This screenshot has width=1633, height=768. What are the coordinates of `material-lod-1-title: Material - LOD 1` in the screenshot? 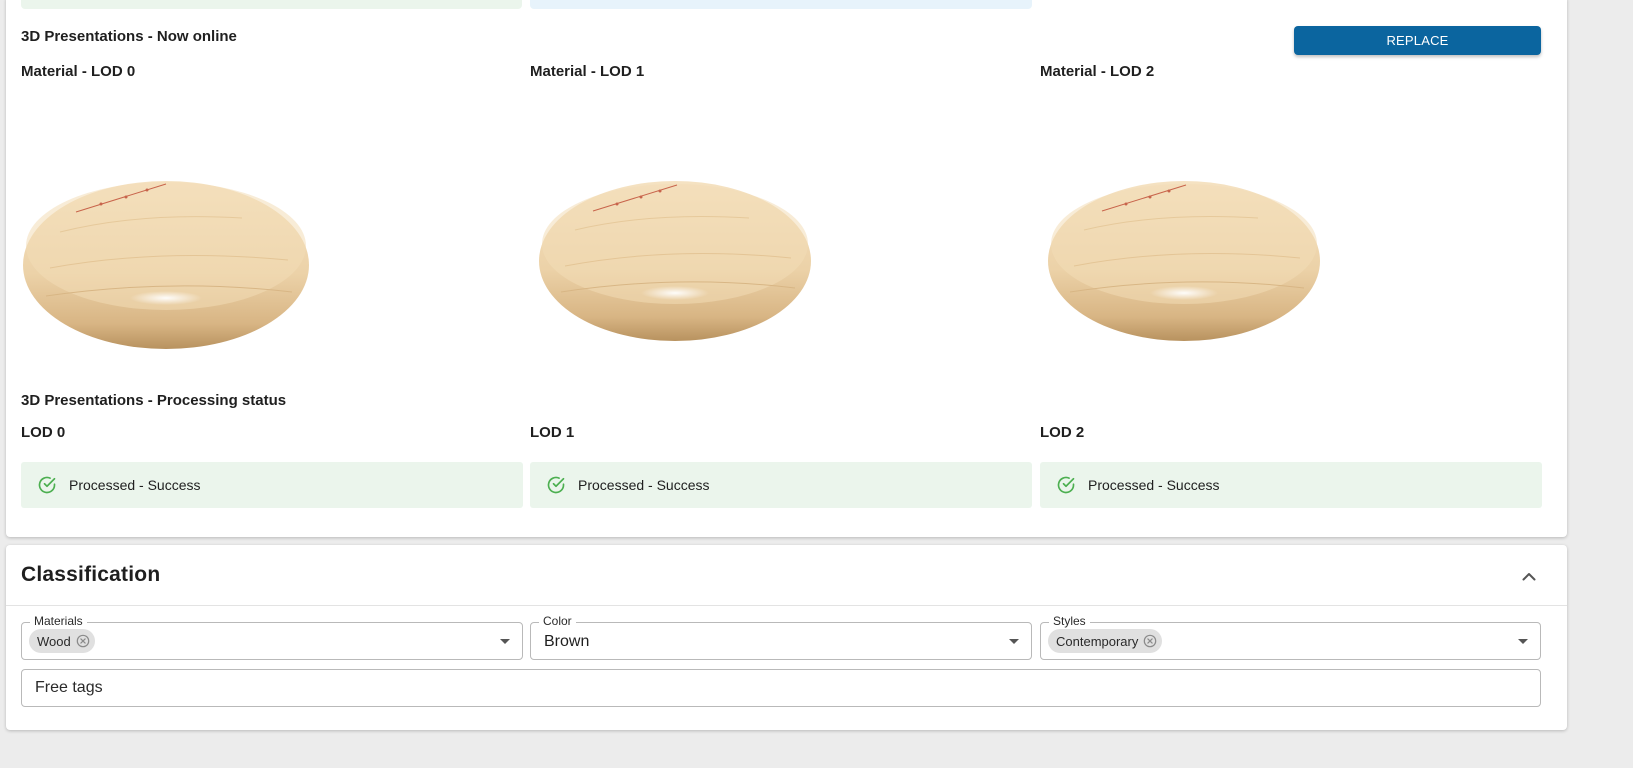 It's located at (587, 71).